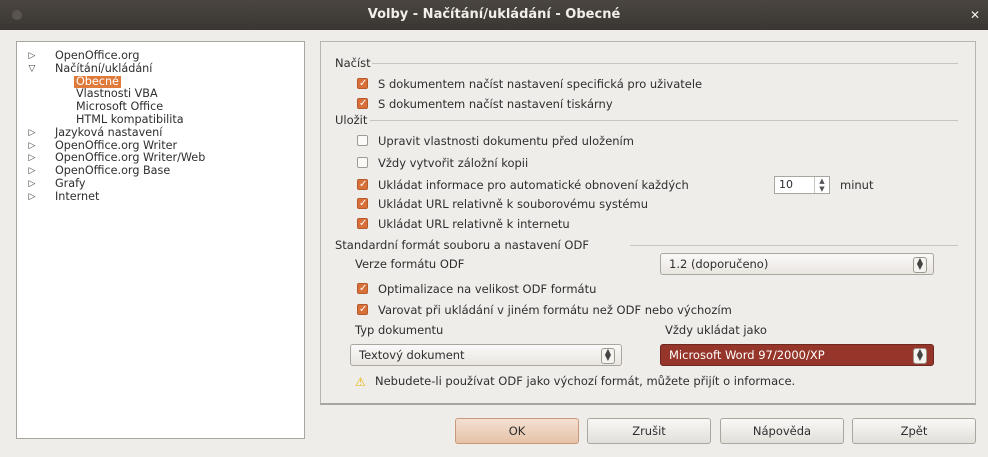 This screenshot has width=988, height=457. Describe the element at coordinates (975, 15) in the screenshot. I see `close-icon: ✕` at that location.